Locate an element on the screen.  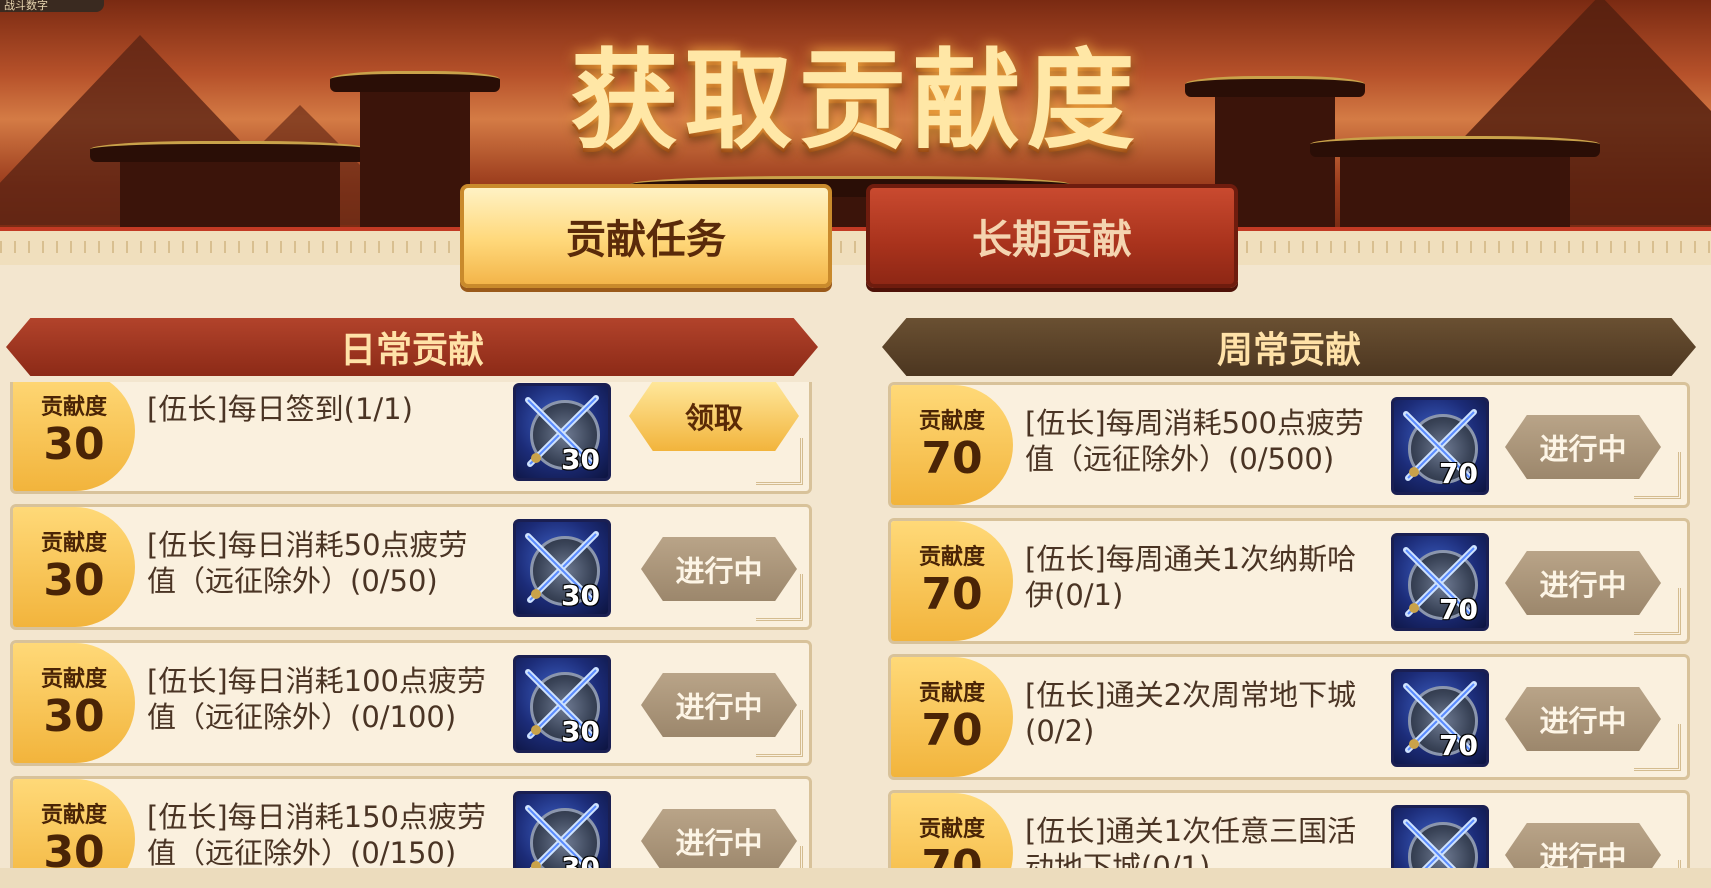
corner-tag: 战斗数字 is located at coordinates (52, 6).